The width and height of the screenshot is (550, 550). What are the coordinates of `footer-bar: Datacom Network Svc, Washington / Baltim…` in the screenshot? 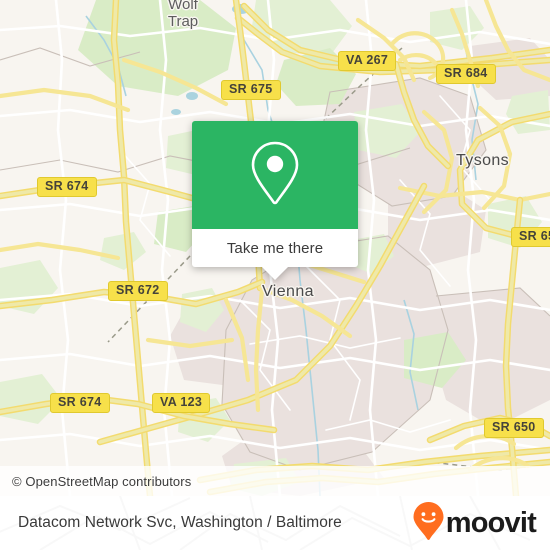 It's located at (275, 523).